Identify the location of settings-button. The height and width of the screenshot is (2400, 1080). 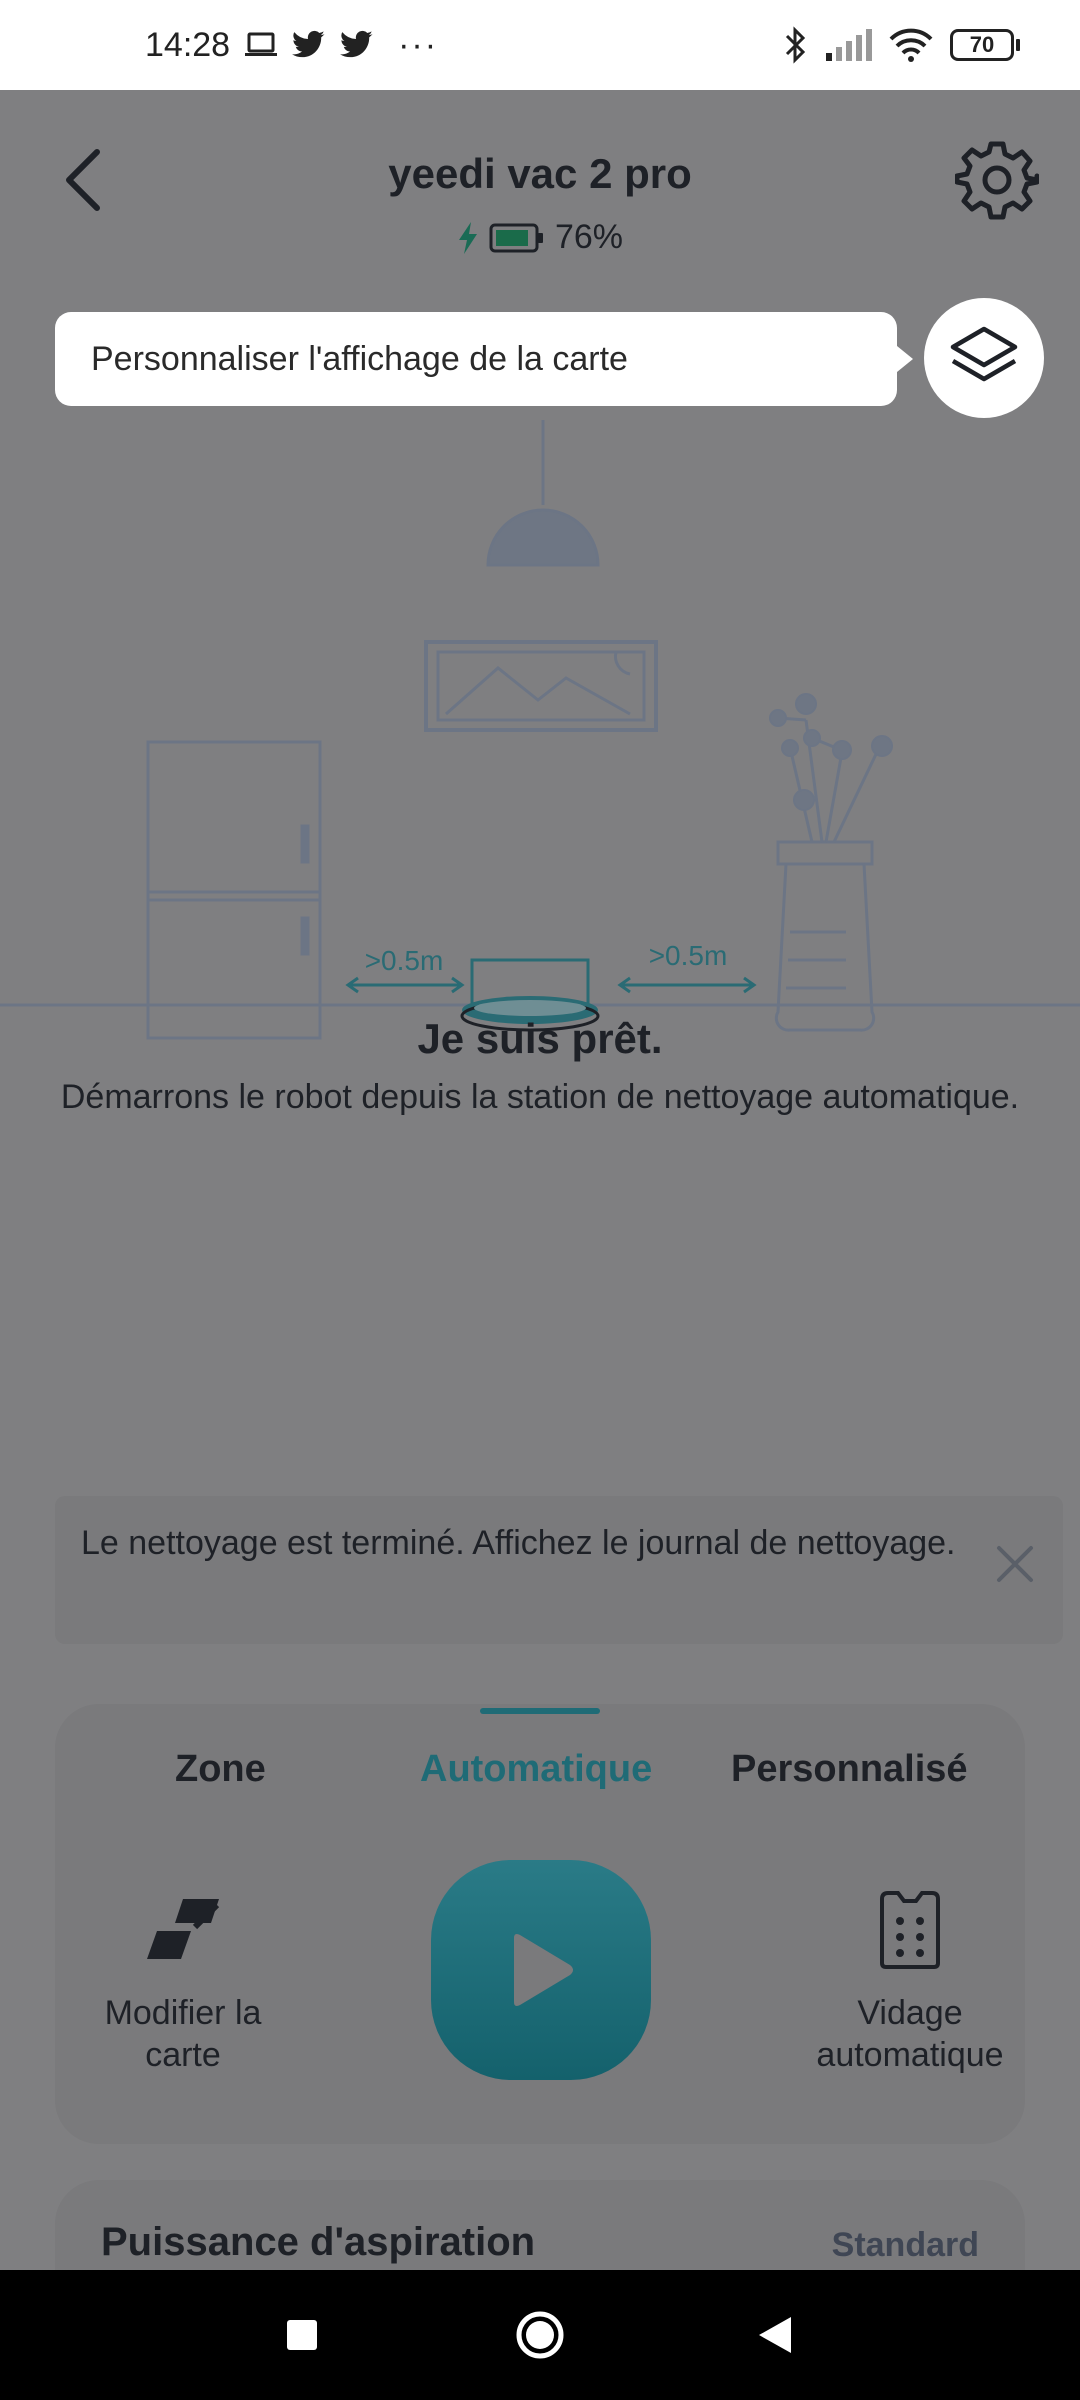
(997, 180).